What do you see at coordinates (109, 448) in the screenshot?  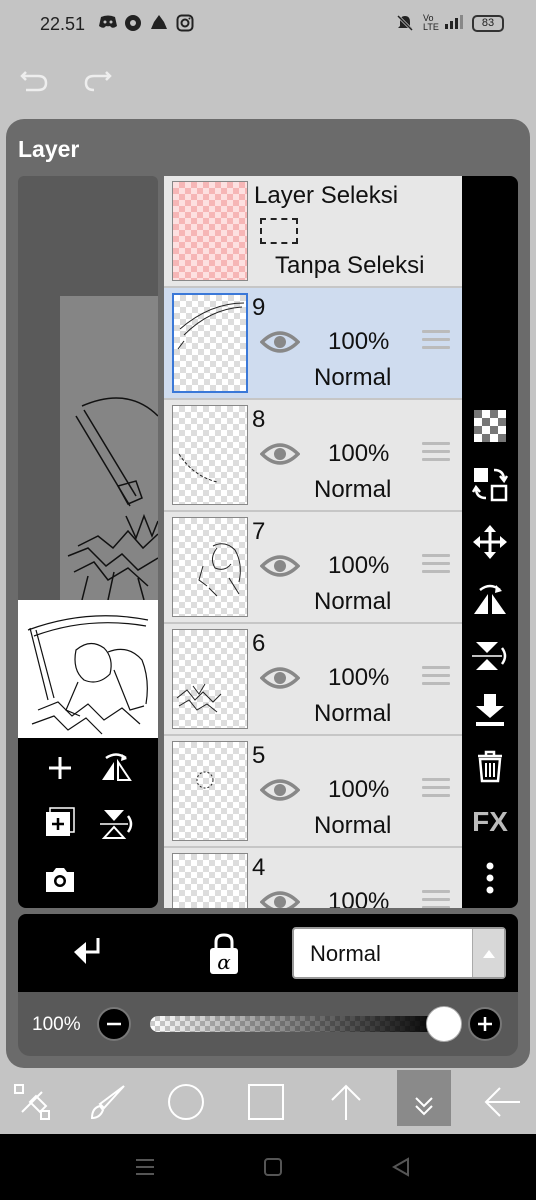 I see `canvas-drawing` at bounding box center [109, 448].